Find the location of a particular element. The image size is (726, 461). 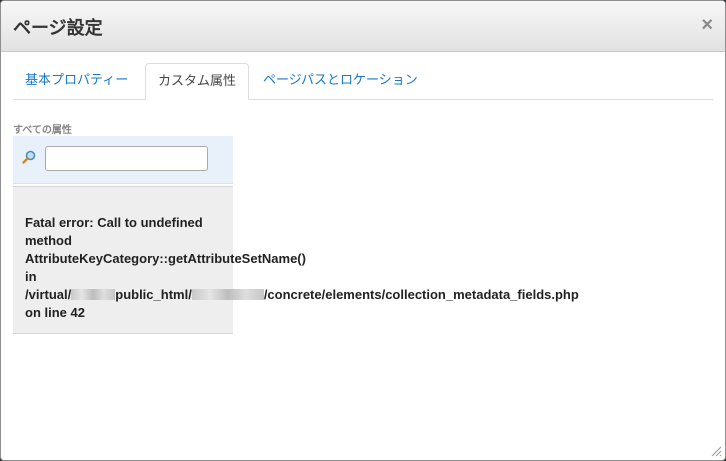

attribute-search-input is located at coordinates (126, 158).